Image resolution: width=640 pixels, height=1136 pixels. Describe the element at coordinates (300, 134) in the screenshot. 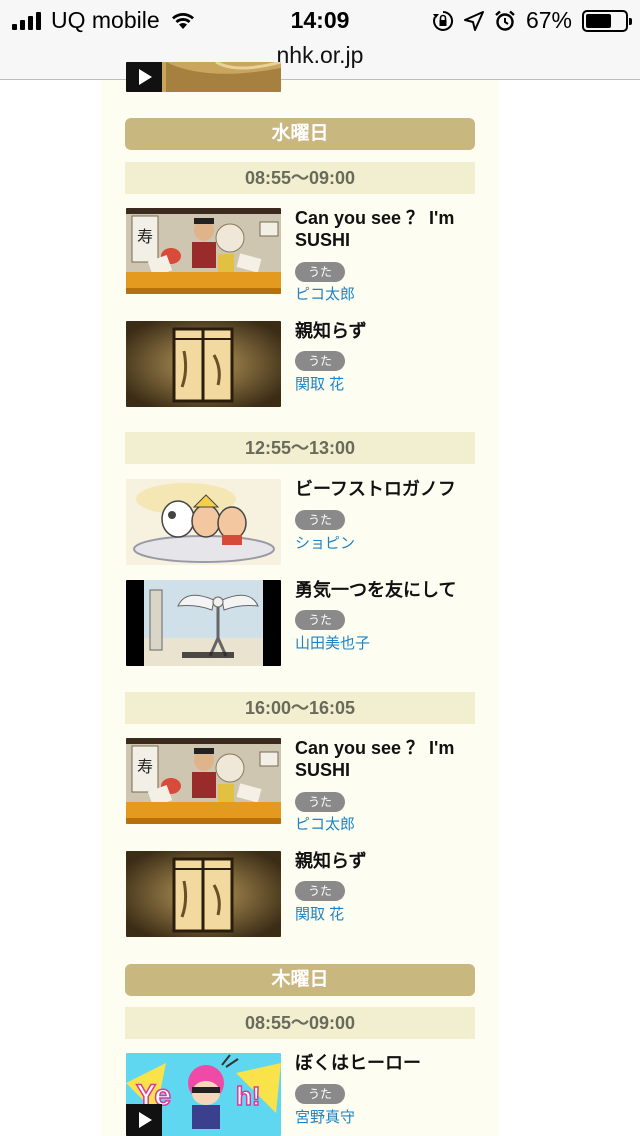

I see `day-header-wednesday: 水曜日` at that location.